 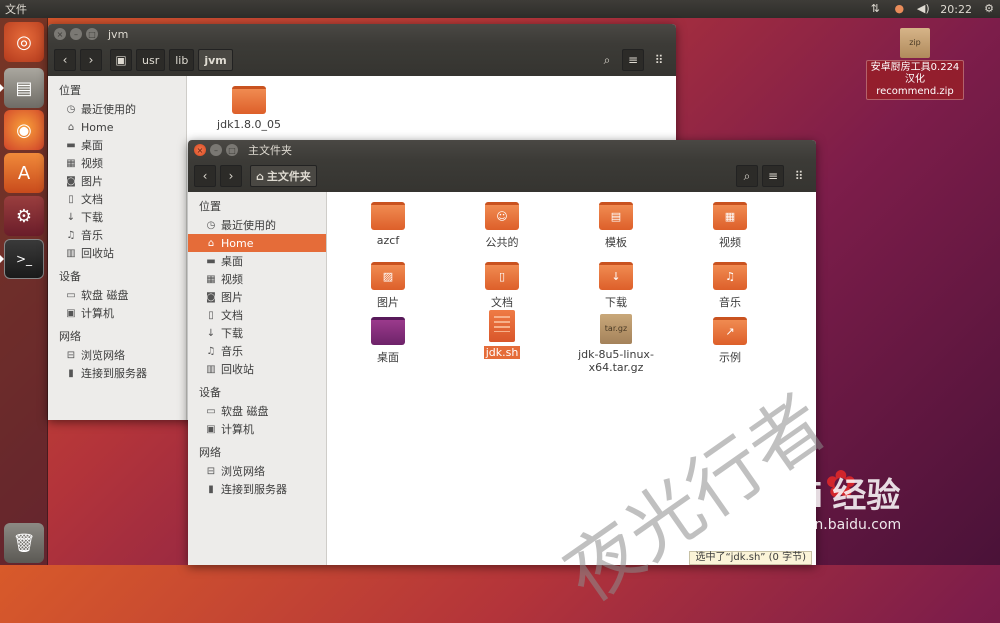 I want to click on breadcrumb-usr: usr, so click(x=151, y=60).